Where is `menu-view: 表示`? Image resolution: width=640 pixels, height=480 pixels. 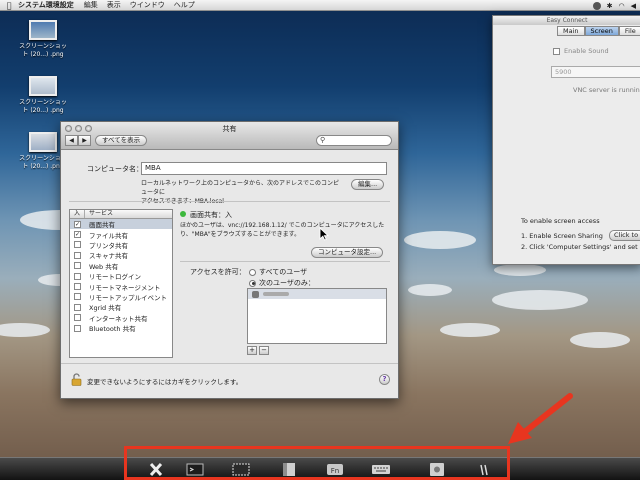
menu-view: 表示 is located at coordinates (114, 5).